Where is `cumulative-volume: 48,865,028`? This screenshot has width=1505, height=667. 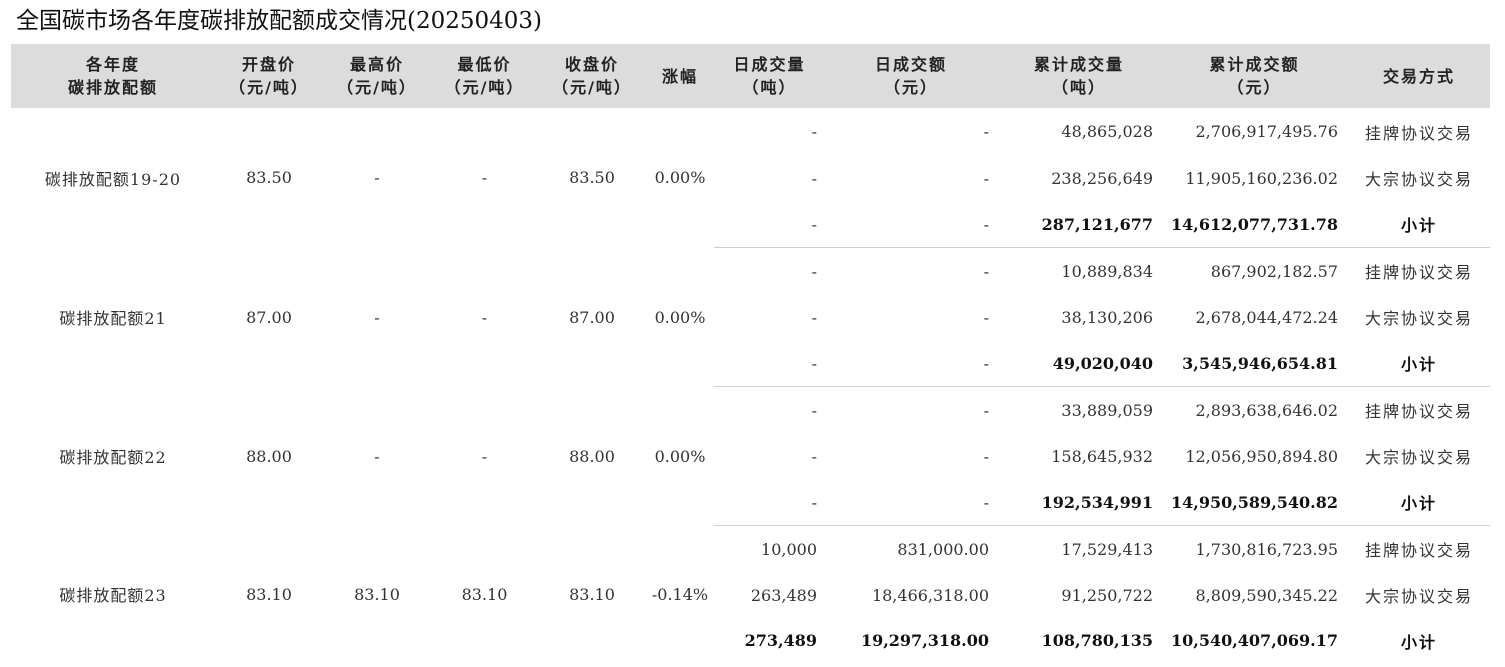
cumulative-volume: 48,865,028 is located at coordinates (1107, 131).